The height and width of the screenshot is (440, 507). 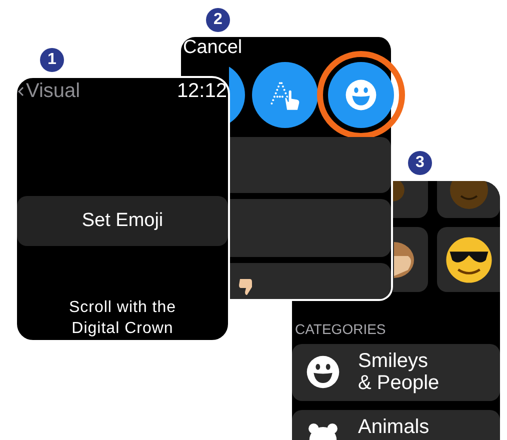 I want to click on cancel-link: Cancel, so click(x=212, y=47).